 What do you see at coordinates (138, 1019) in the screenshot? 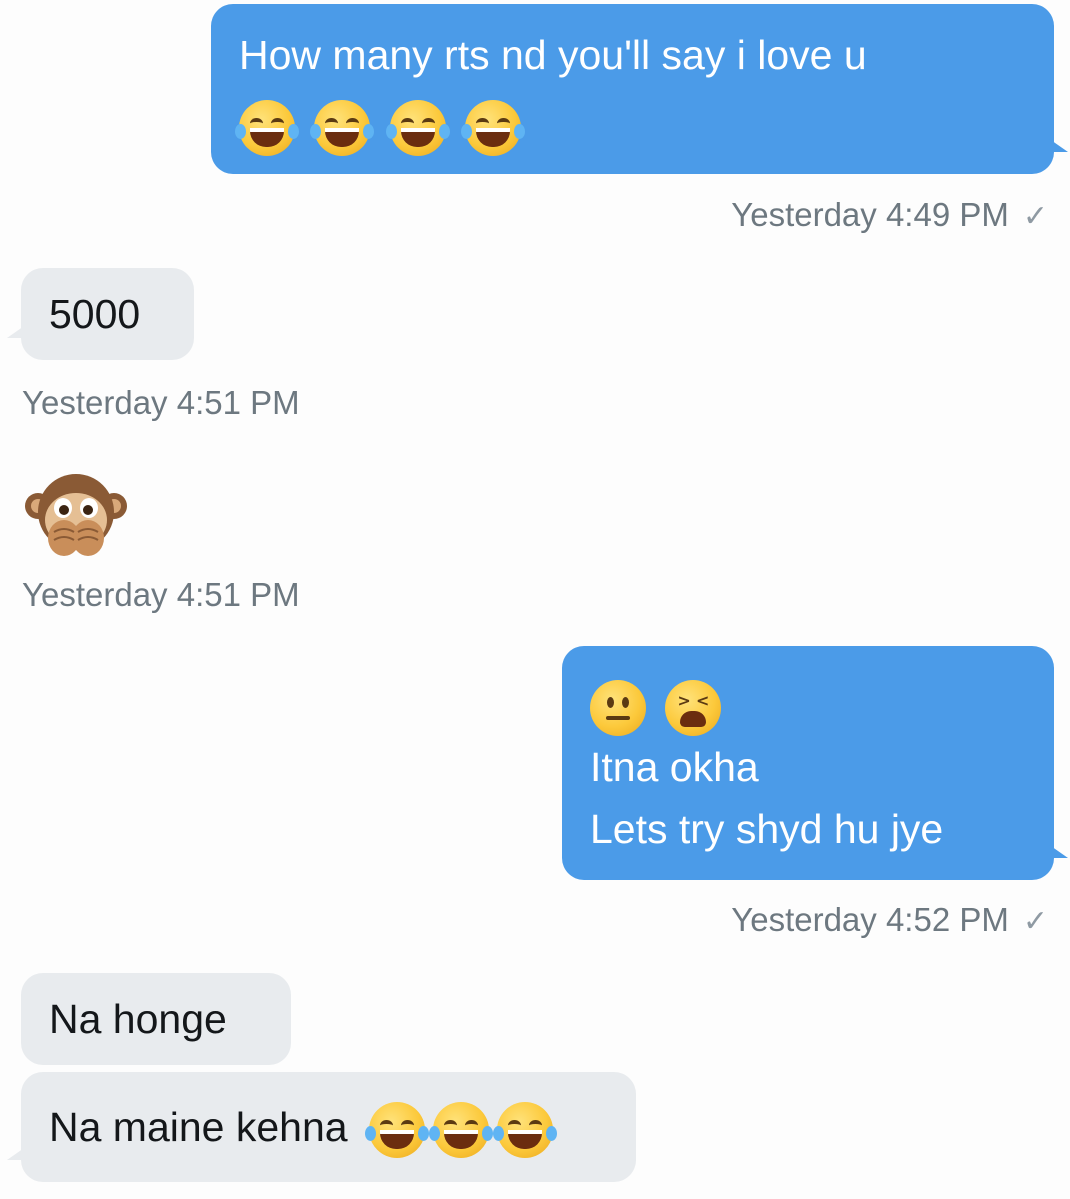
I see `message-text: Na honge` at bounding box center [138, 1019].